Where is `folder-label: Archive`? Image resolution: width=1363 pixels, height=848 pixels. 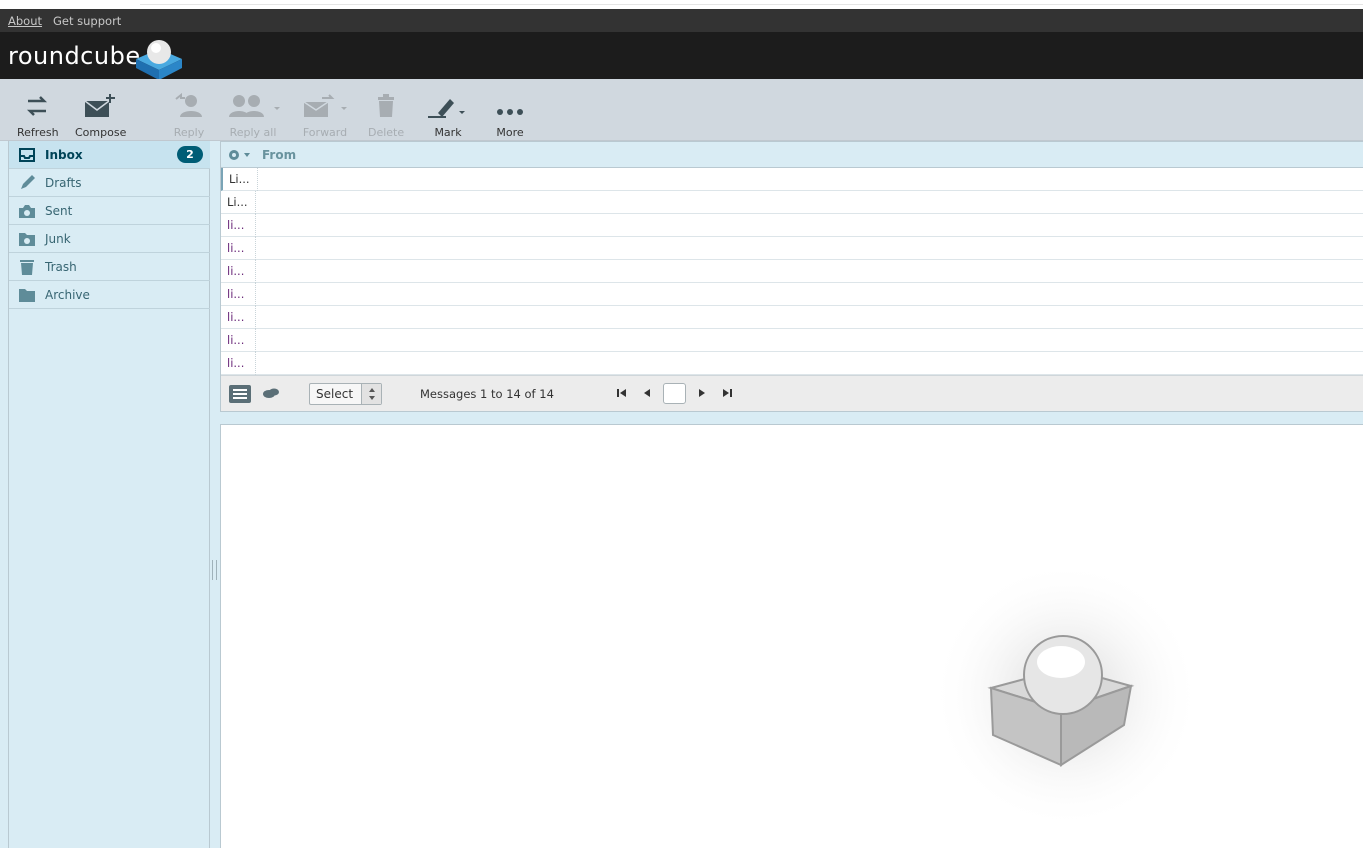 folder-label: Archive is located at coordinates (67, 295).